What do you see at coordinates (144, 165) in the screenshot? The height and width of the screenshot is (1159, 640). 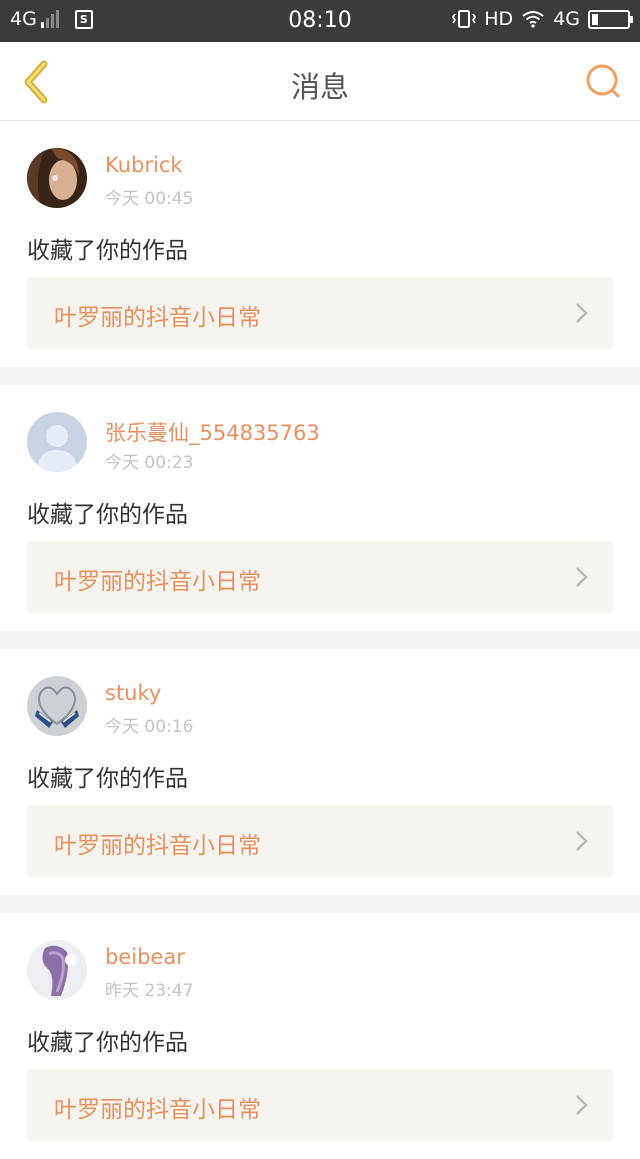 I see `user-name: Kubrick` at bounding box center [144, 165].